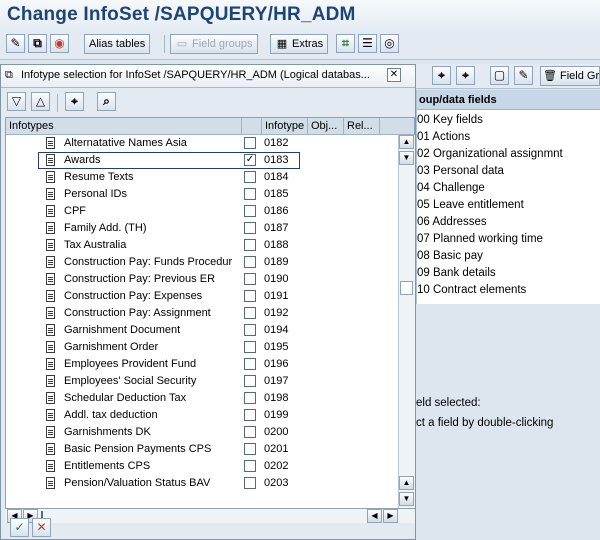  What do you see at coordinates (107, 466) in the screenshot?
I see `infotype-name: Entitlements CPS` at bounding box center [107, 466].